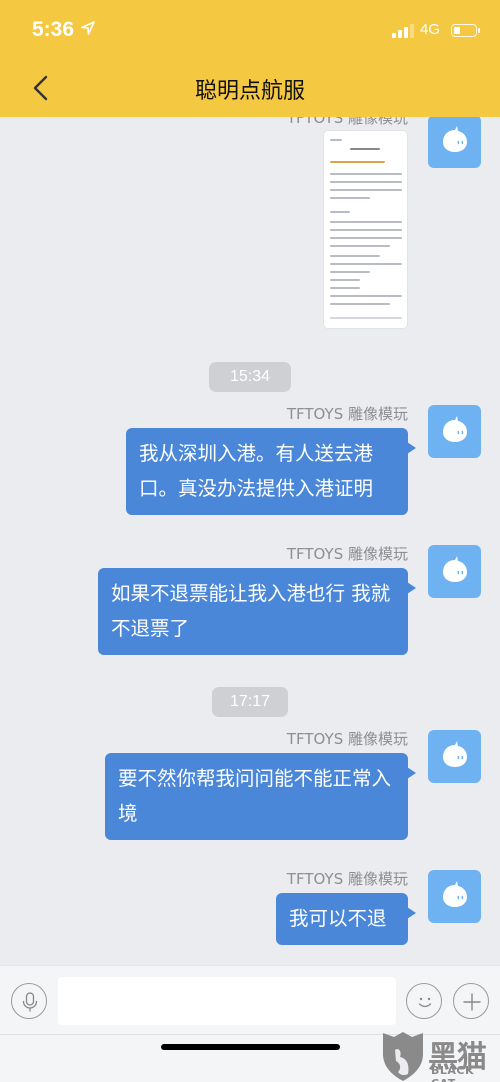 This screenshot has width=500, height=1082. Describe the element at coordinates (453, 1073) in the screenshot. I see `watermark-subtext: BLACK CAT` at that location.